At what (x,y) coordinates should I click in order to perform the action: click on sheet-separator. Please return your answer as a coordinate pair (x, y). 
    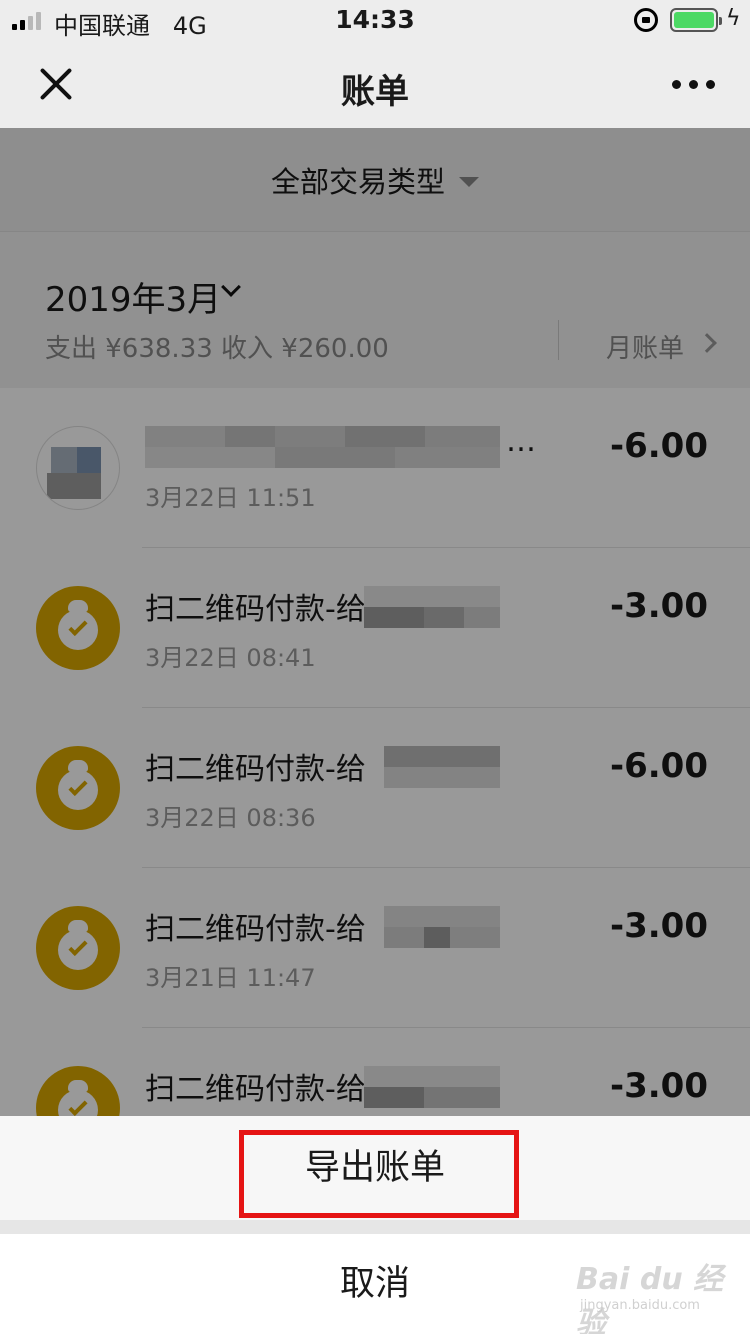
    Looking at the image, I should click on (375, 1227).